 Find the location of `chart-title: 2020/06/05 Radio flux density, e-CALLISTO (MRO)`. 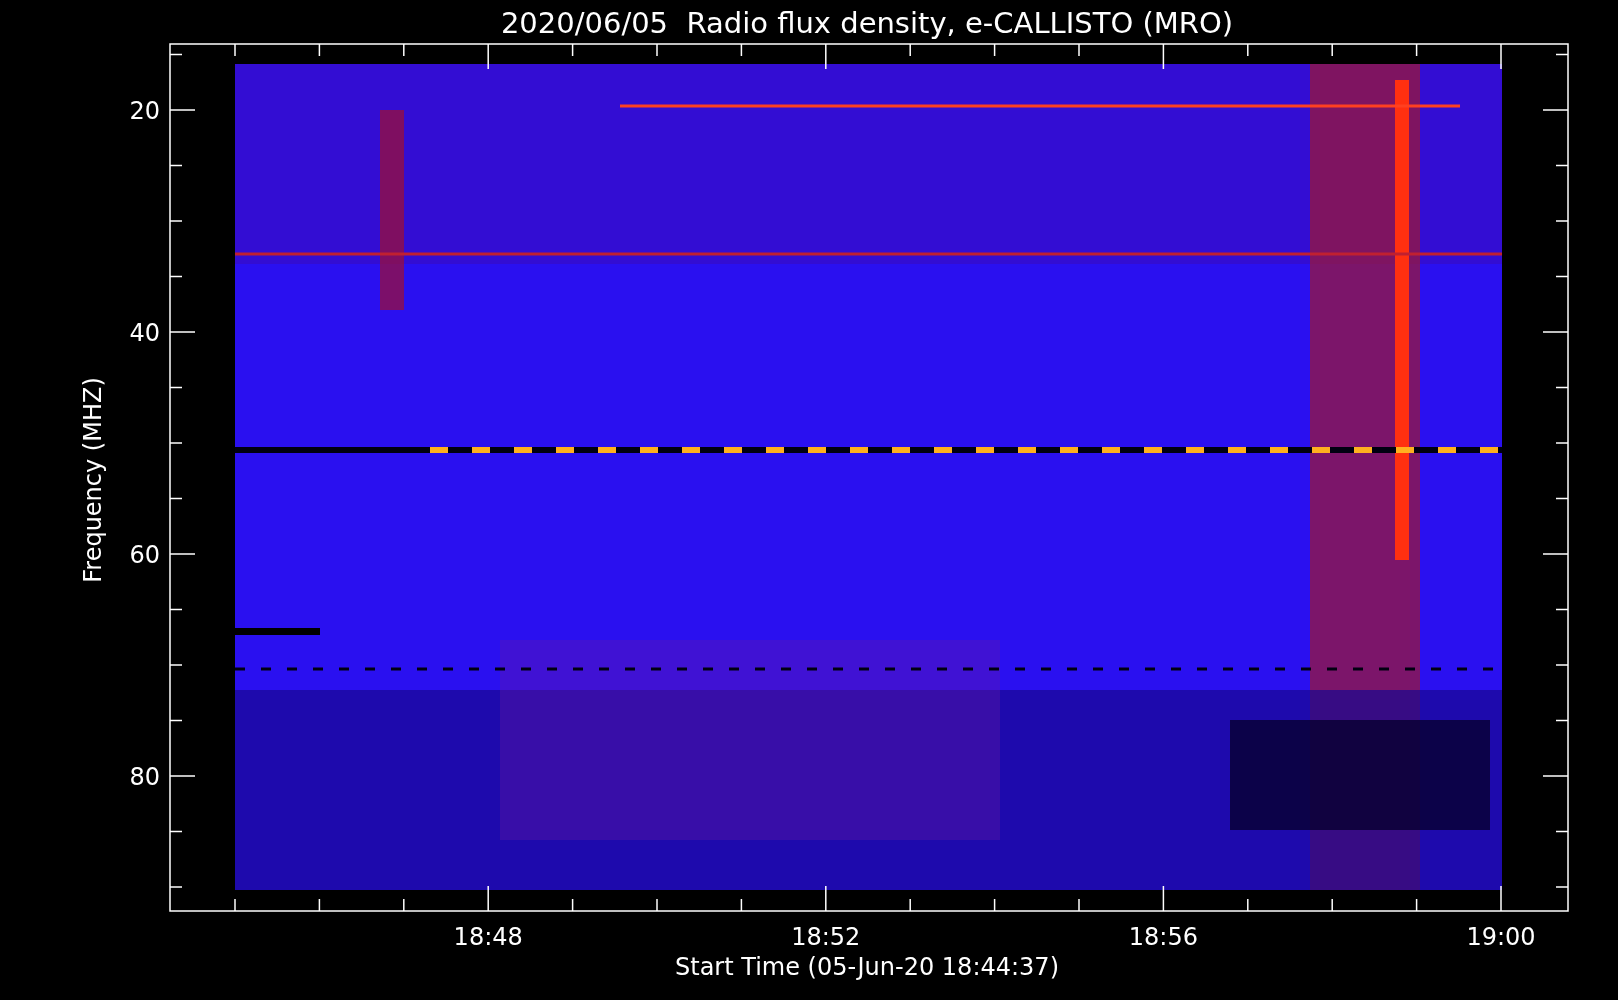

chart-title: 2020/06/05 Radio flux density, e-CALLISTO (MRO) is located at coordinates (867, 23).